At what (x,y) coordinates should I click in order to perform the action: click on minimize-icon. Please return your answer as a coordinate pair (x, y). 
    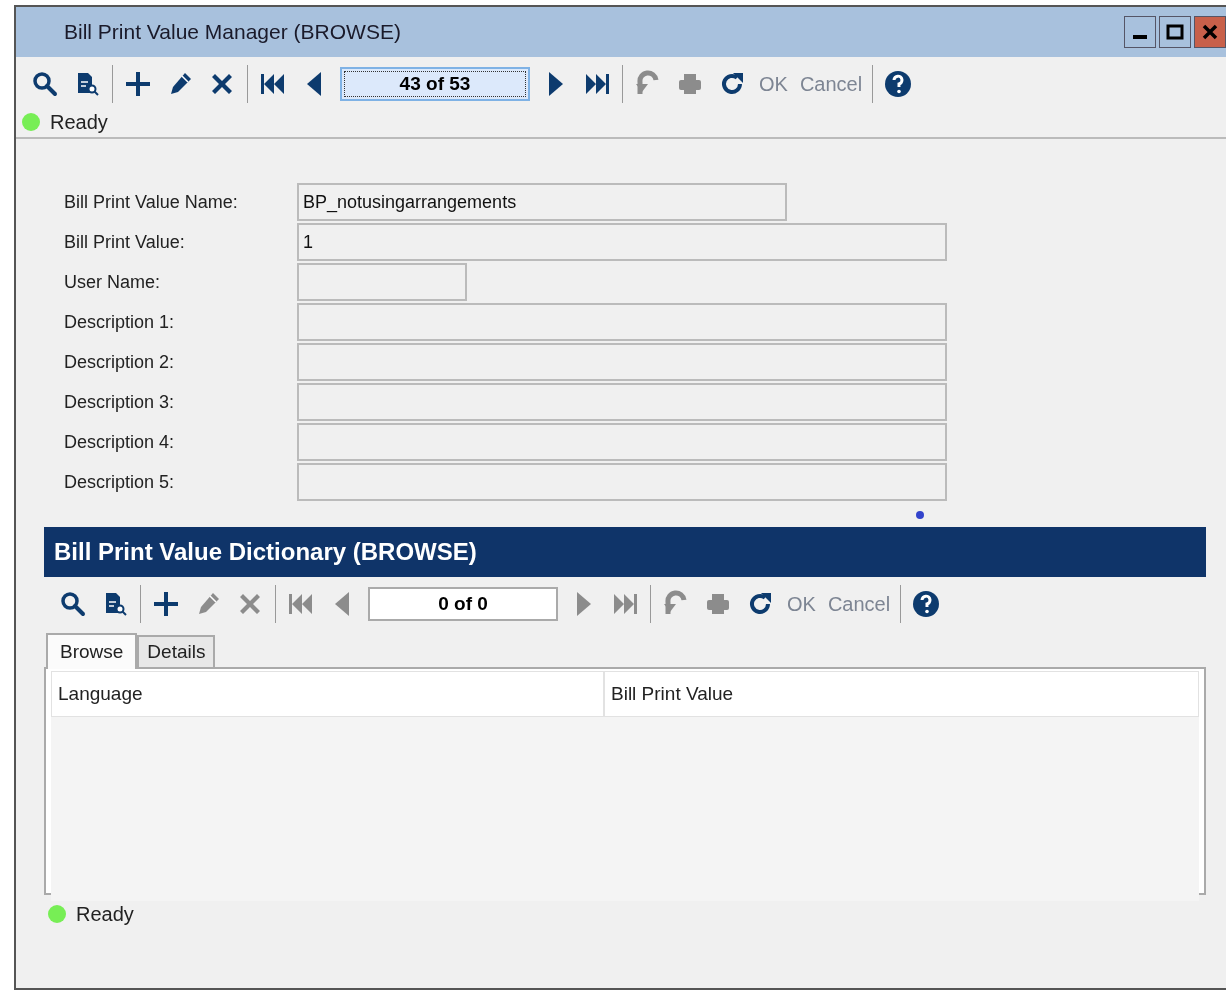
    Looking at the image, I should click on (1140, 37).